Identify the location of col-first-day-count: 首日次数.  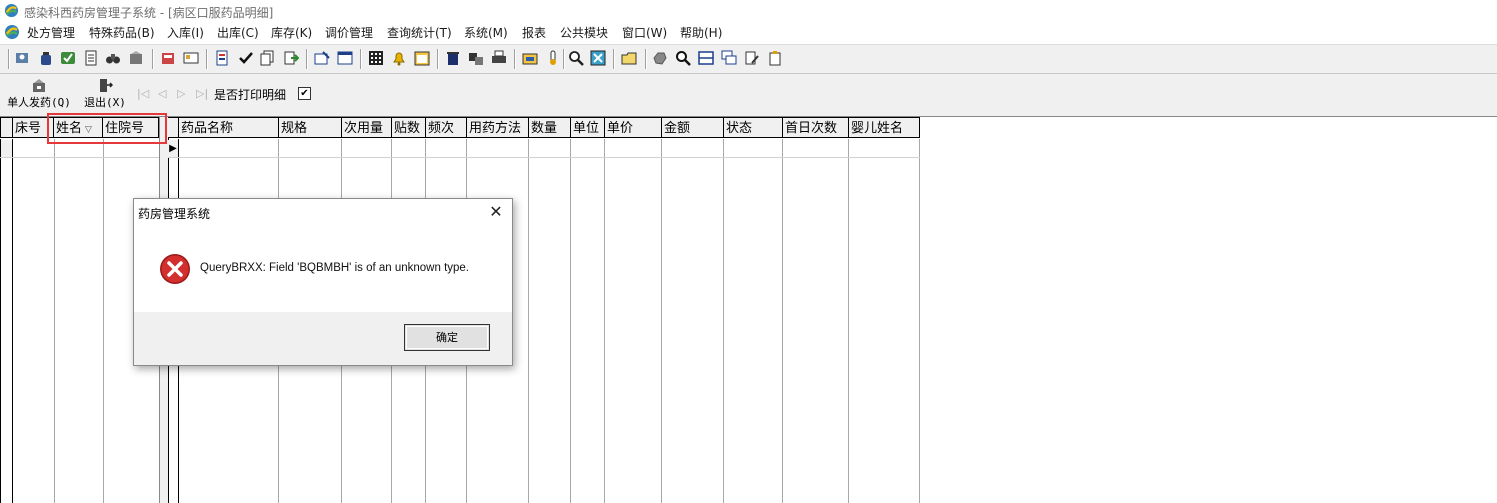
(816, 127).